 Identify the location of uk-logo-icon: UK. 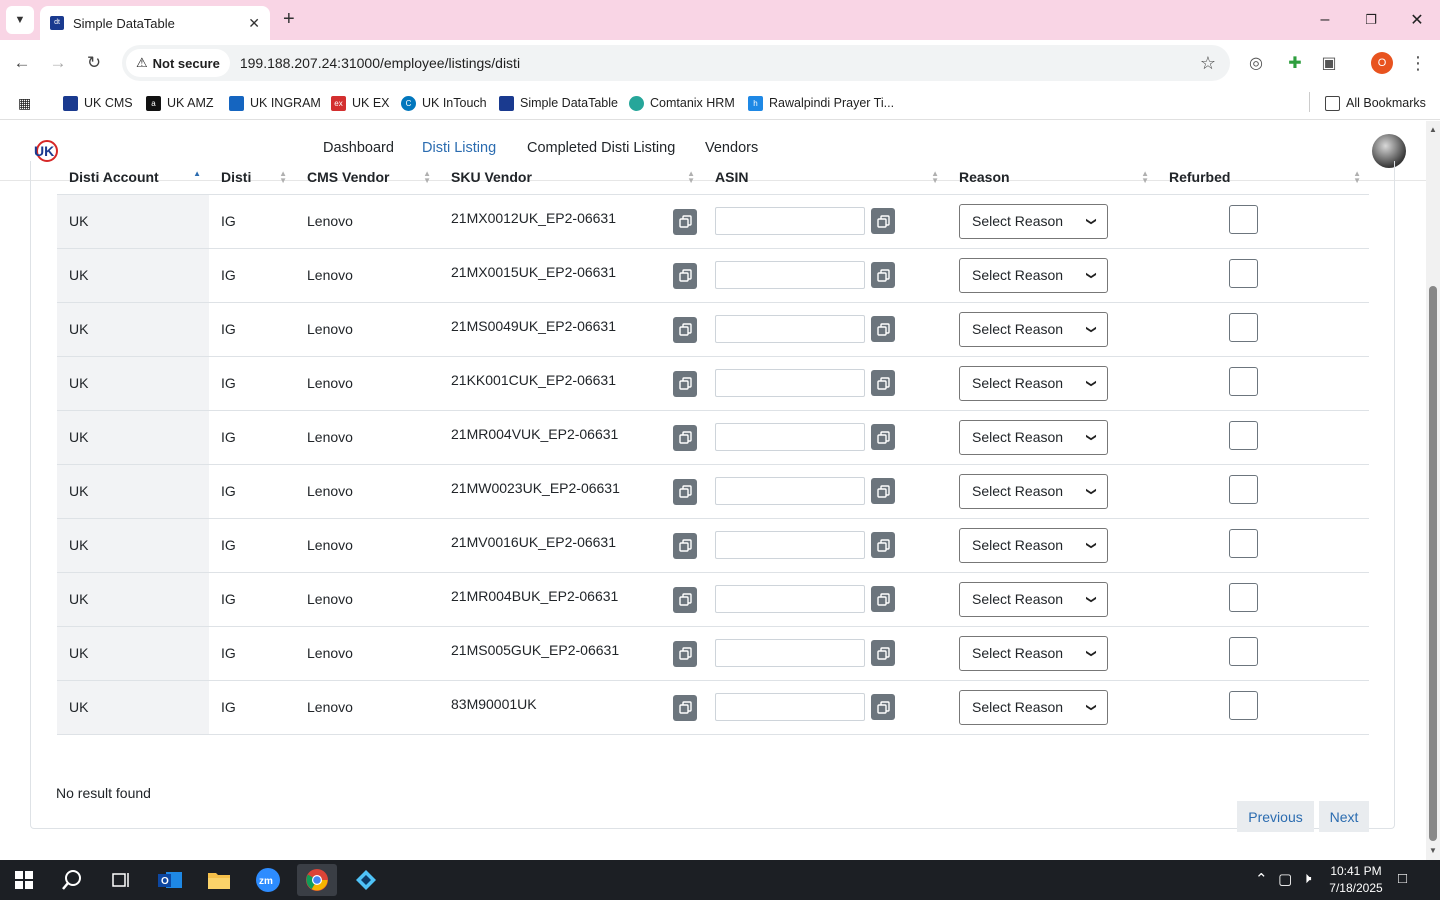
(46, 151).